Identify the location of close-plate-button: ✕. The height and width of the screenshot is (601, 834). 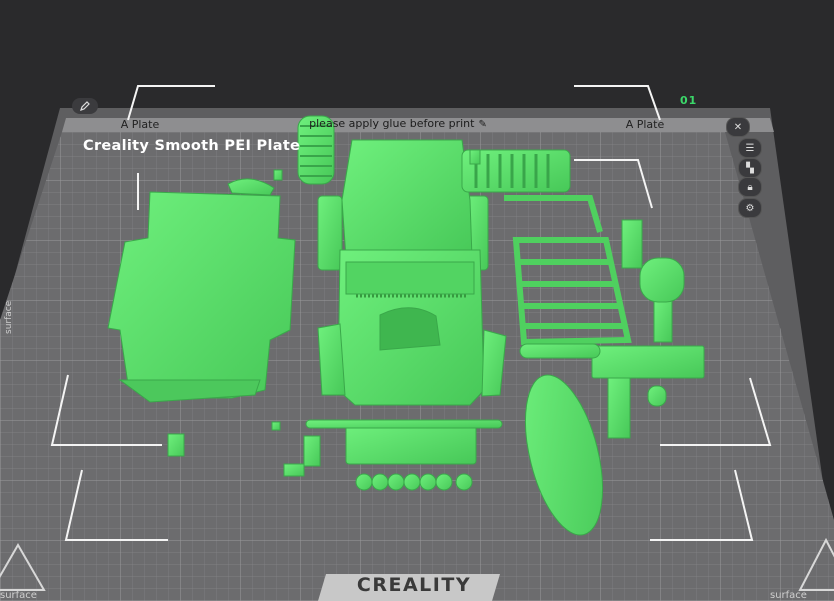
(738, 127).